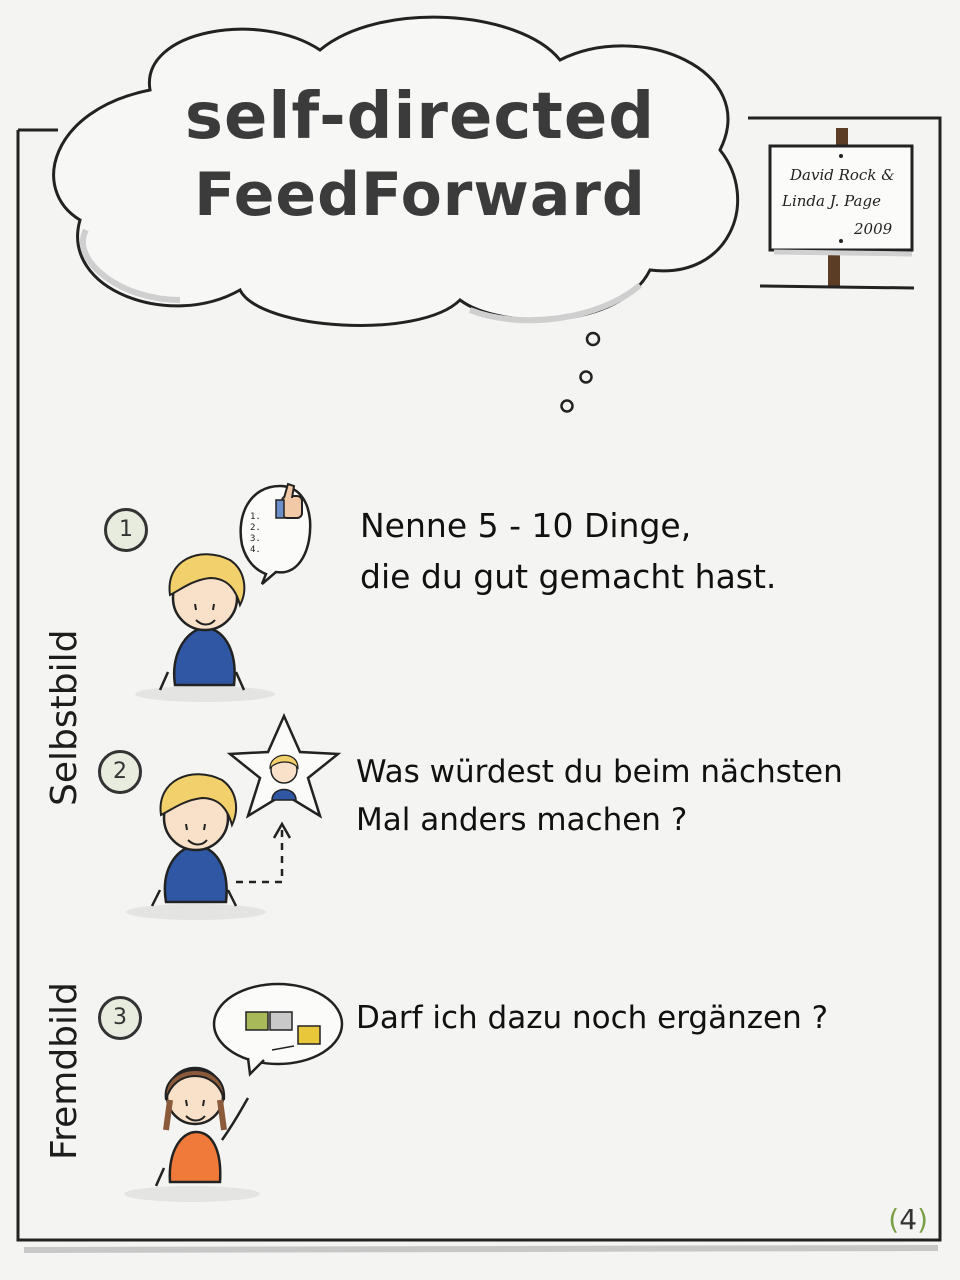  I want to click on step-3-text: Darf ich dazu noch ergänzen ?, so click(592, 1018).